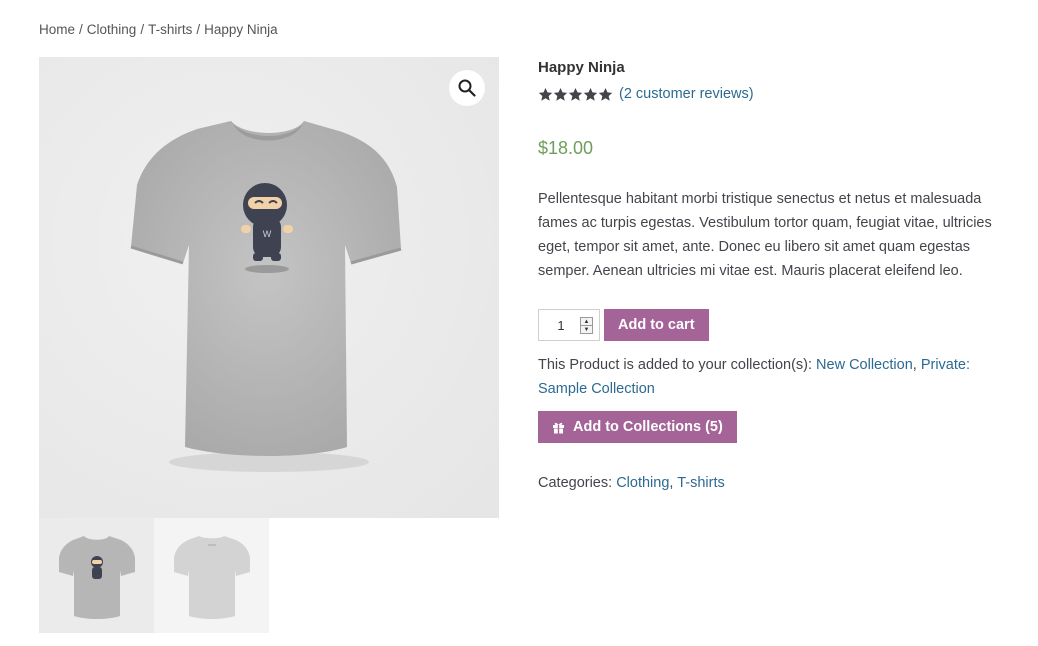 This screenshot has width=1038, height=646. I want to click on spin-up-icon: ▲, so click(586, 321).